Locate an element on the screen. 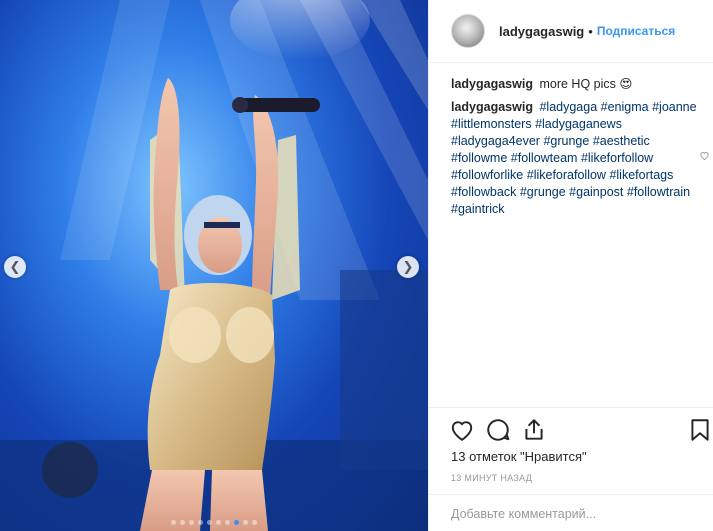  carousel-indicators is located at coordinates (214, 522).